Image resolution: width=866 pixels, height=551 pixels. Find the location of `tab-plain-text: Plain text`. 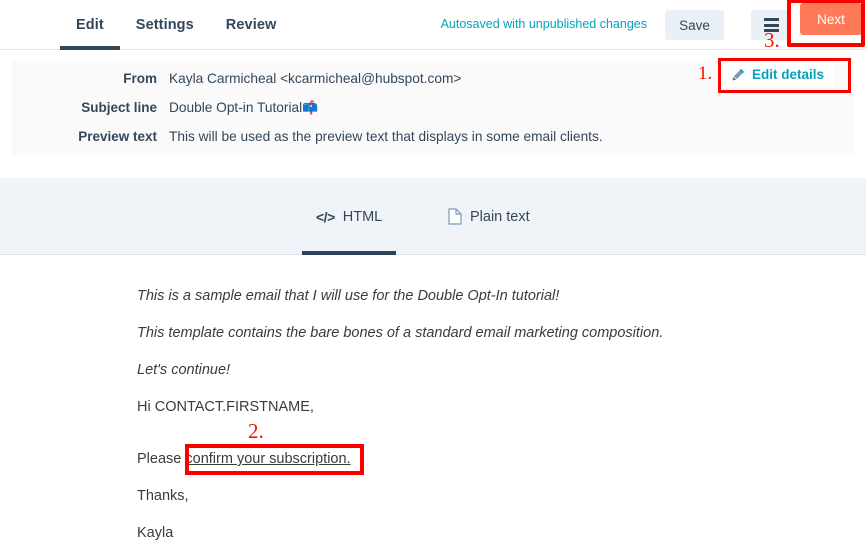

tab-plain-text: Plain text is located at coordinates (489, 216).